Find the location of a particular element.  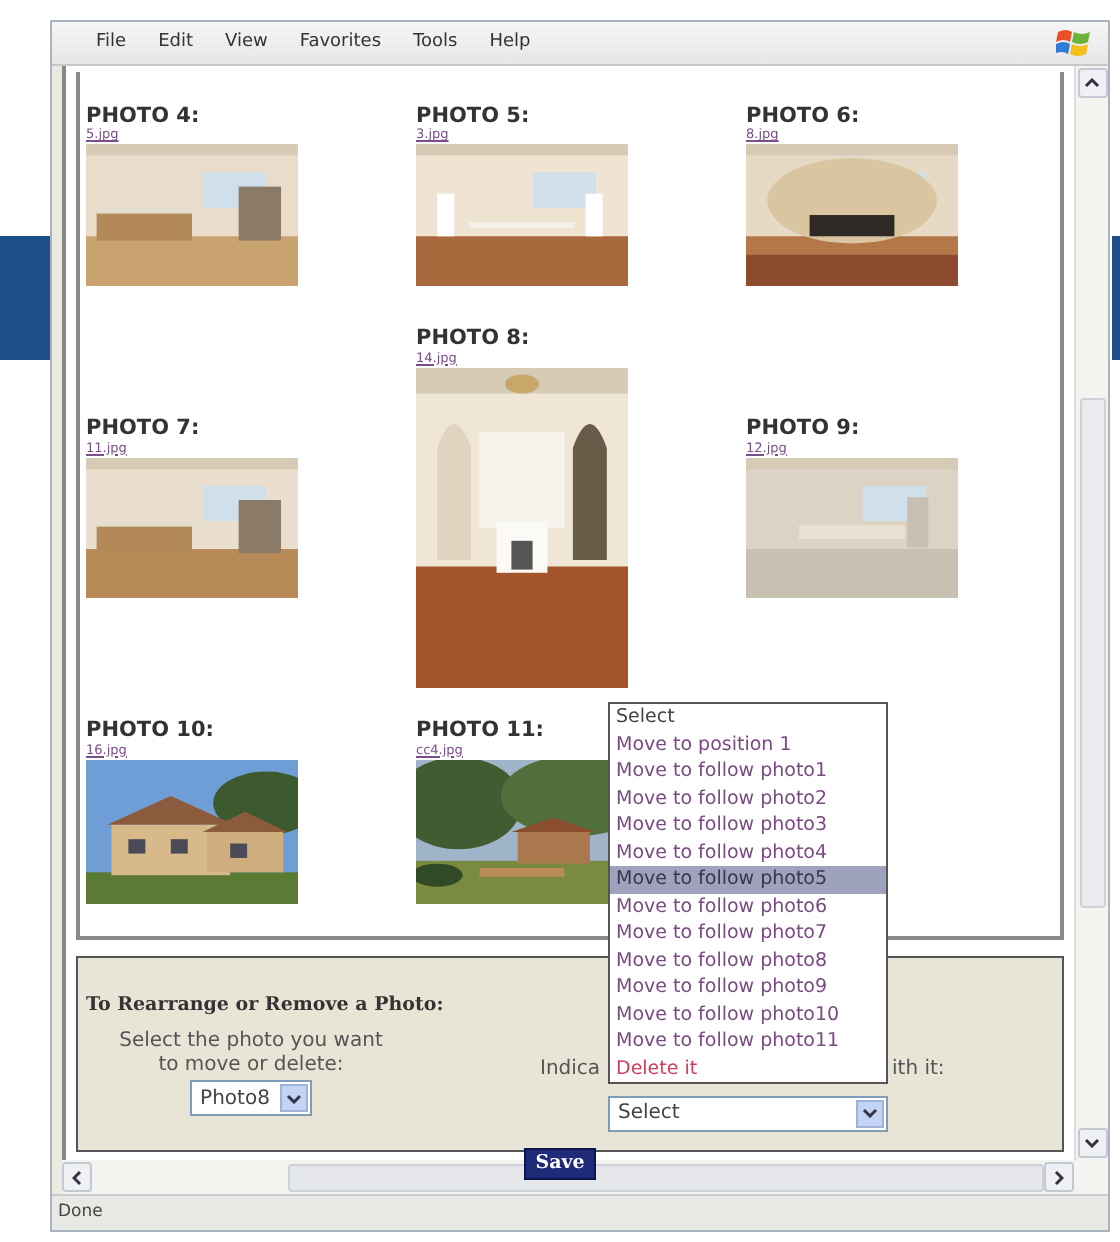

scroll-up-icon is located at coordinates (1092, 83).